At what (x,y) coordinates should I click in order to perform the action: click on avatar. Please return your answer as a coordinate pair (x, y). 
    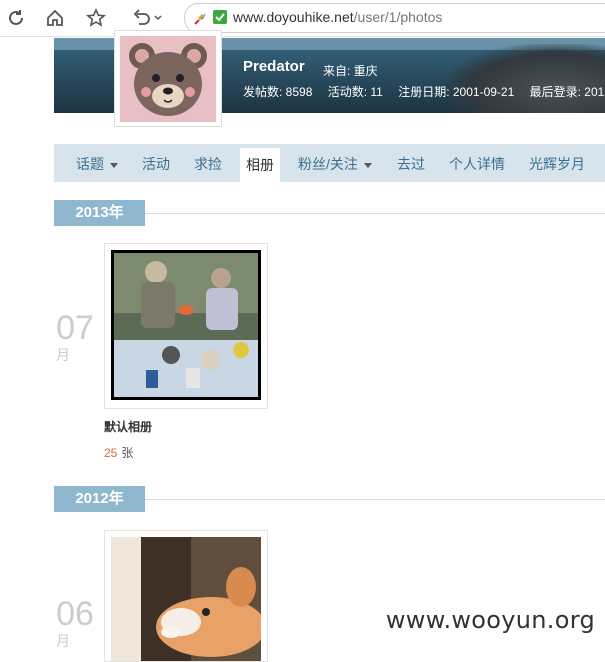
    Looking at the image, I should click on (168, 78).